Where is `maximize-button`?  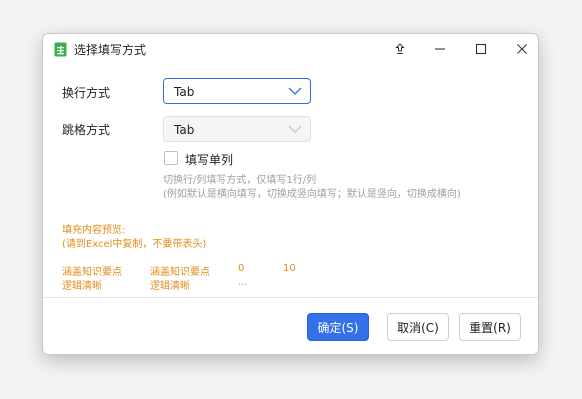 maximize-button is located at coordinates (481, 49).